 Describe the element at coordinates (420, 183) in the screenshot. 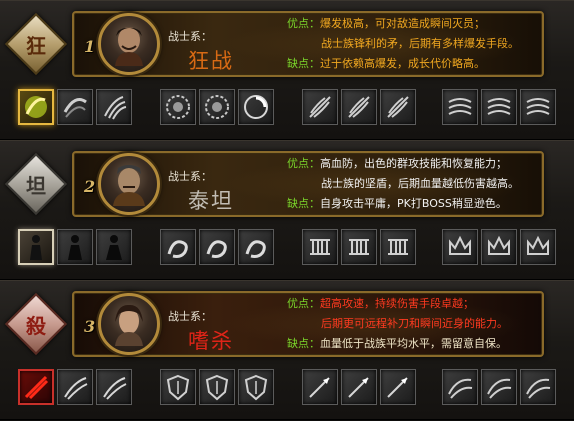

I see `pros-line-2: 战士族的坚盾，后期血量越低伤害越高。` at that location.